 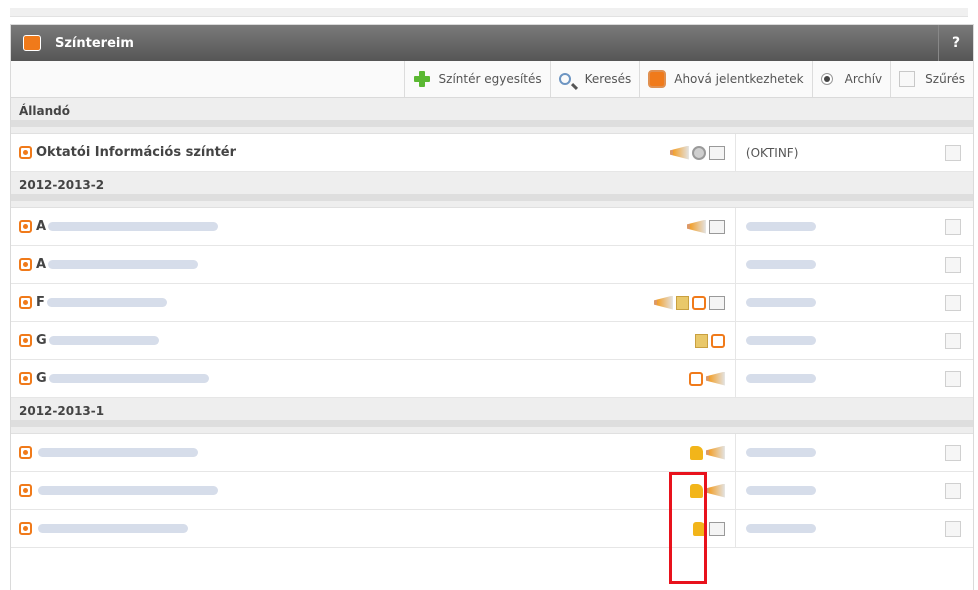 I want to click on help-button: ?, so click(x=955, y=43).